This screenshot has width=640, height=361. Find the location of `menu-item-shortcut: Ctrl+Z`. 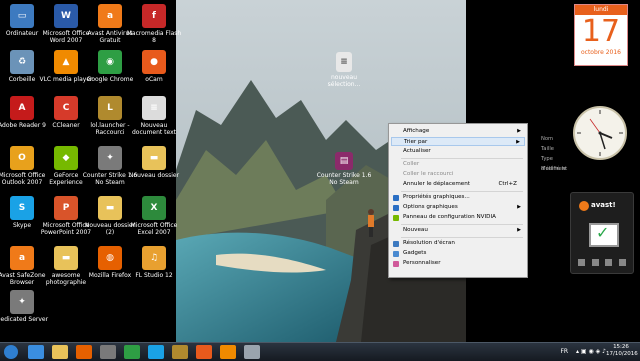

menu-item-shortcut: Ctrl+Z is located at coordinates (507, 184).